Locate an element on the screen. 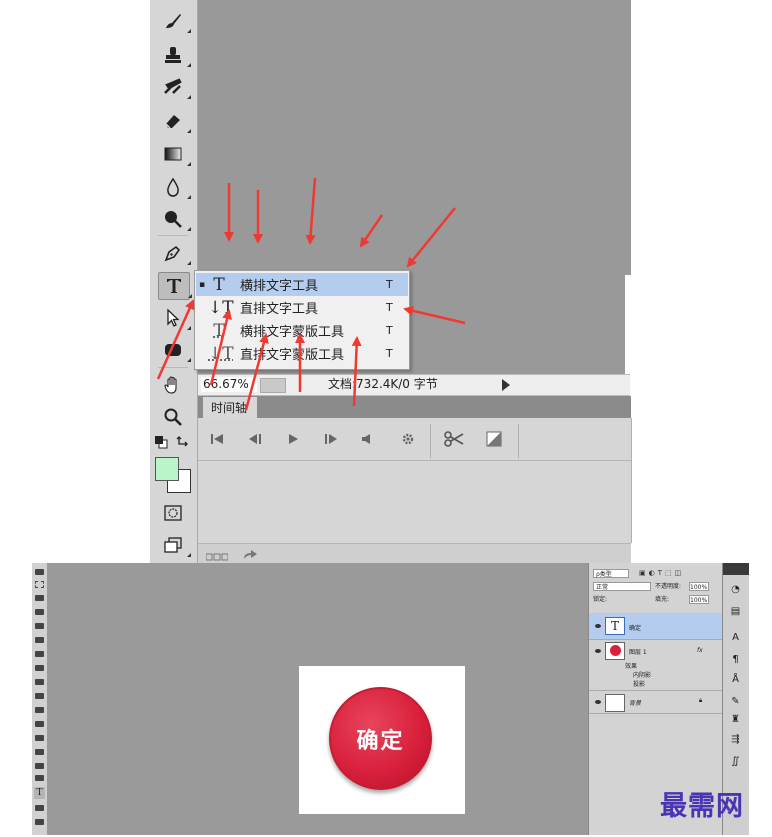  split-button is located at coordinates (454, 439).